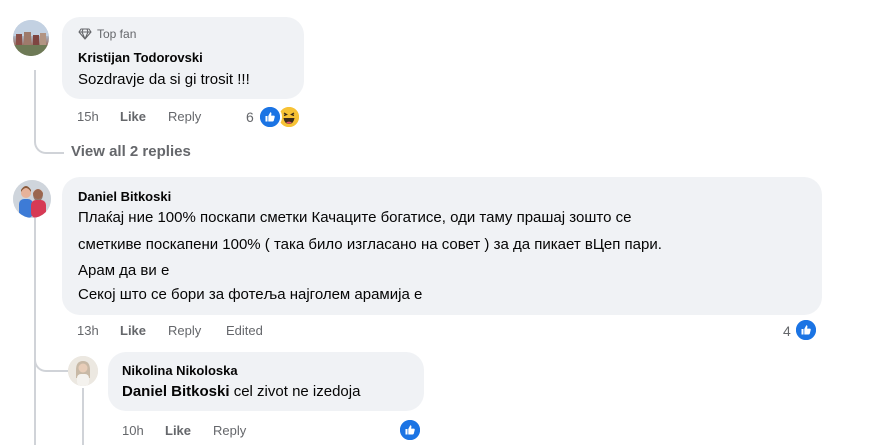 This screenshot has width=874, height=445. Describe the element at coordinates (180, 371) in the screenshot. I see `reply-author: Nikolina Nikoloska` at that location.